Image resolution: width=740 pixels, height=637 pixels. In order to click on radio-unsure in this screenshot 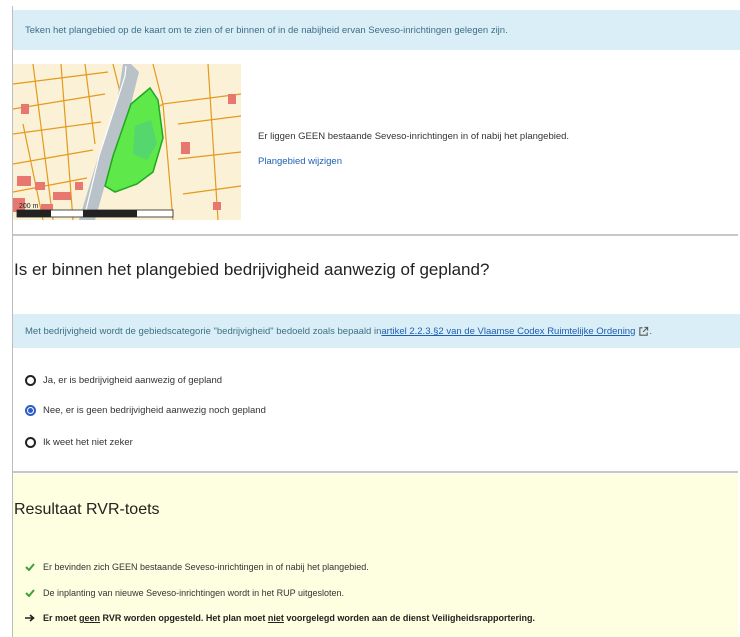, I will do `click(30, 442)`.